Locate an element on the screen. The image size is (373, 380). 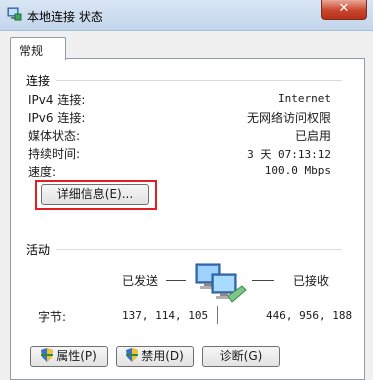
title-bar: 本地连接 状态 ✕ is located at coordinates (186, 15).